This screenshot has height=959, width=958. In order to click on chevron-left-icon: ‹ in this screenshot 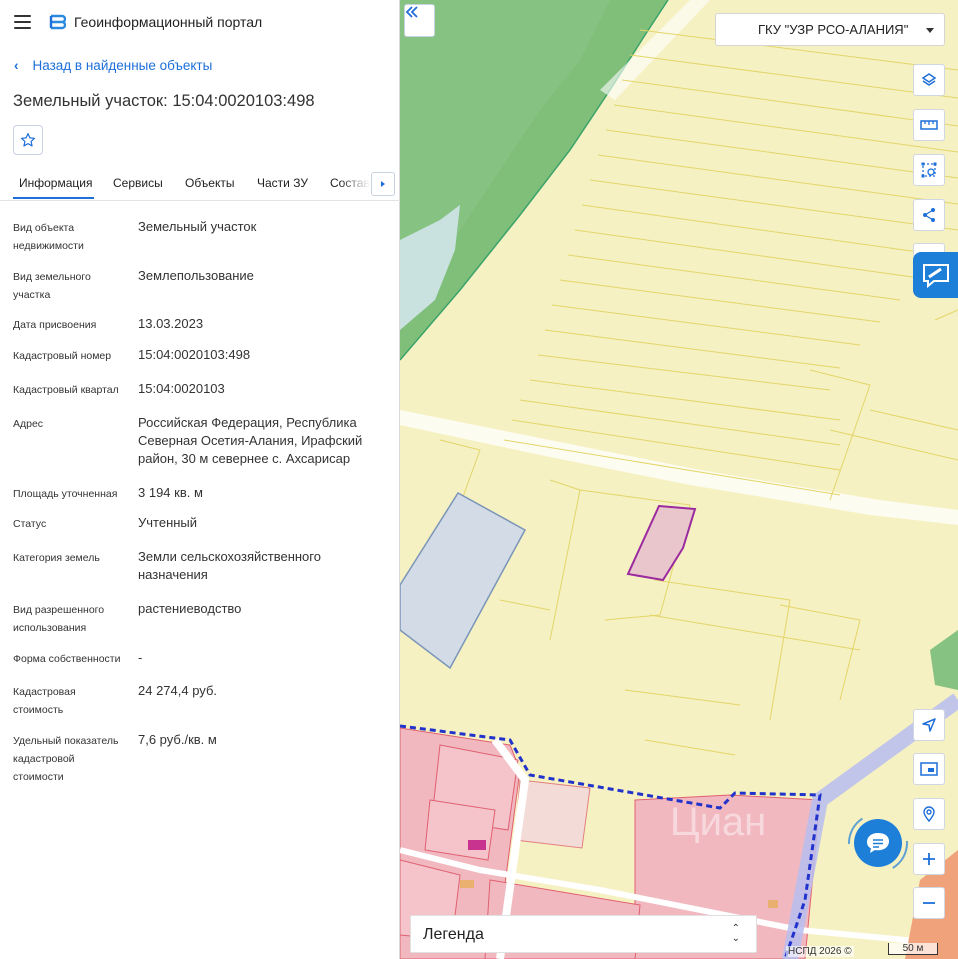, I will do `click(16, 65)`.